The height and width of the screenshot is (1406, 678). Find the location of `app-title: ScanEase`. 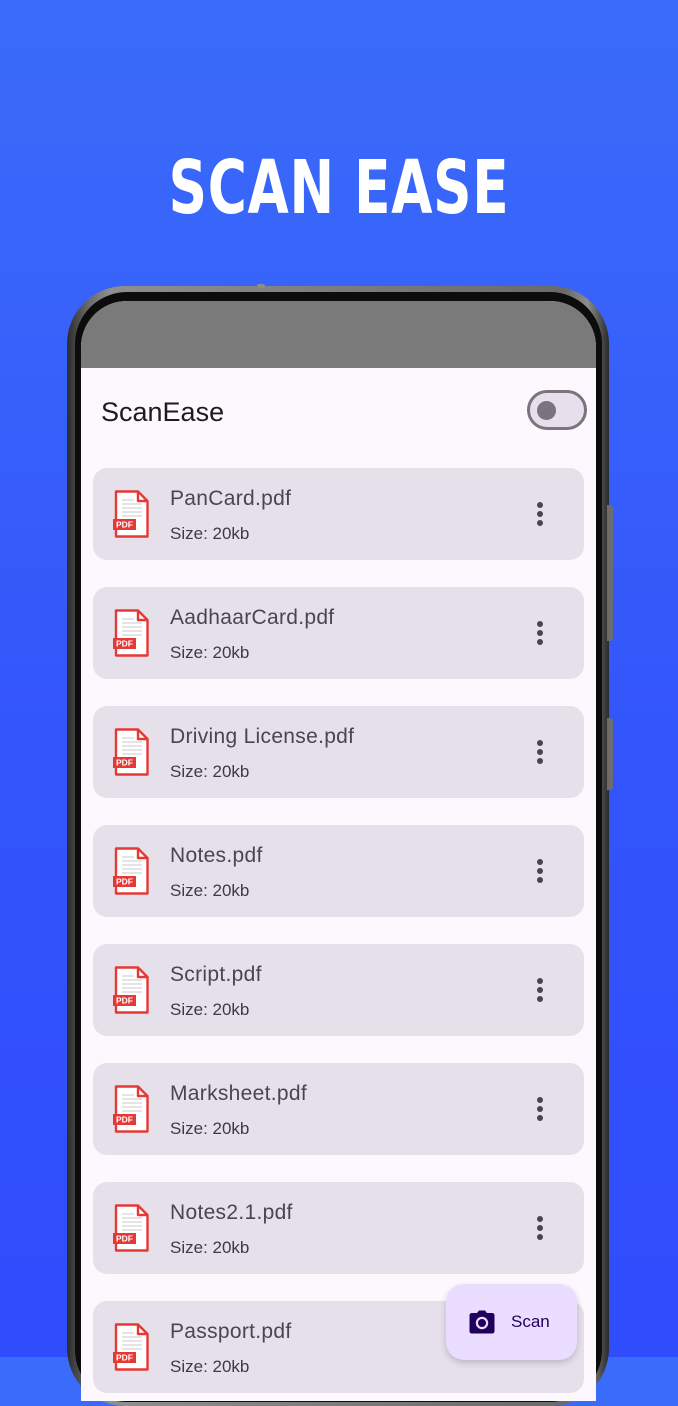

app-title: ScanEase is located at coordinates (163, 412).